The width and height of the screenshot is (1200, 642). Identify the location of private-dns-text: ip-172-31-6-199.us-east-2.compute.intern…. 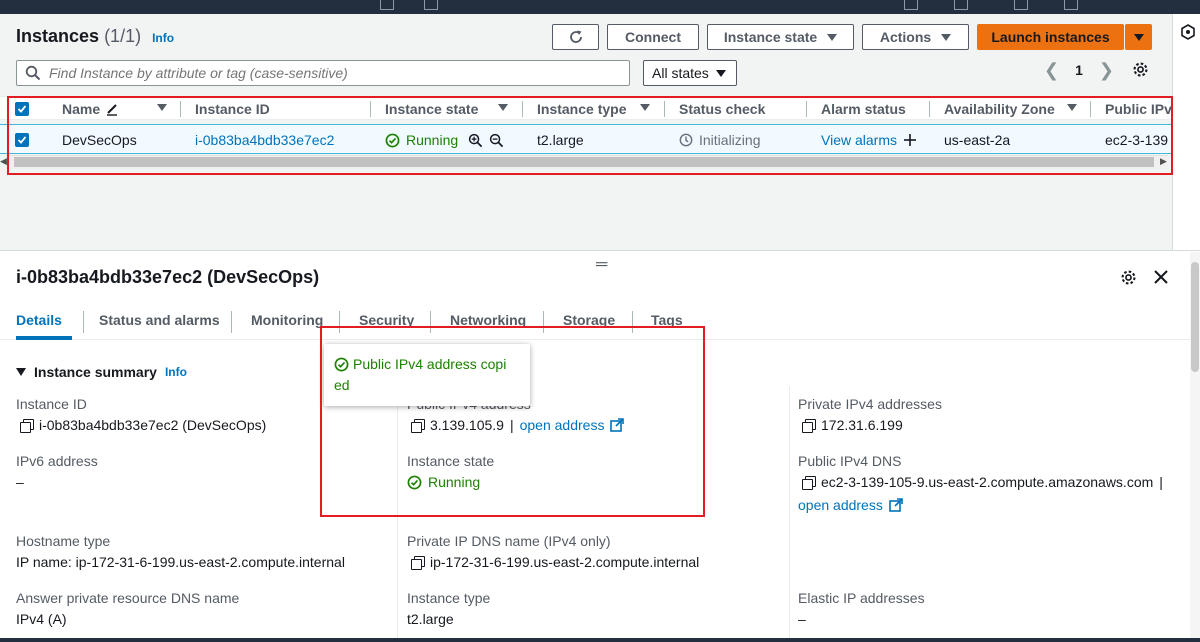
(565, 562).